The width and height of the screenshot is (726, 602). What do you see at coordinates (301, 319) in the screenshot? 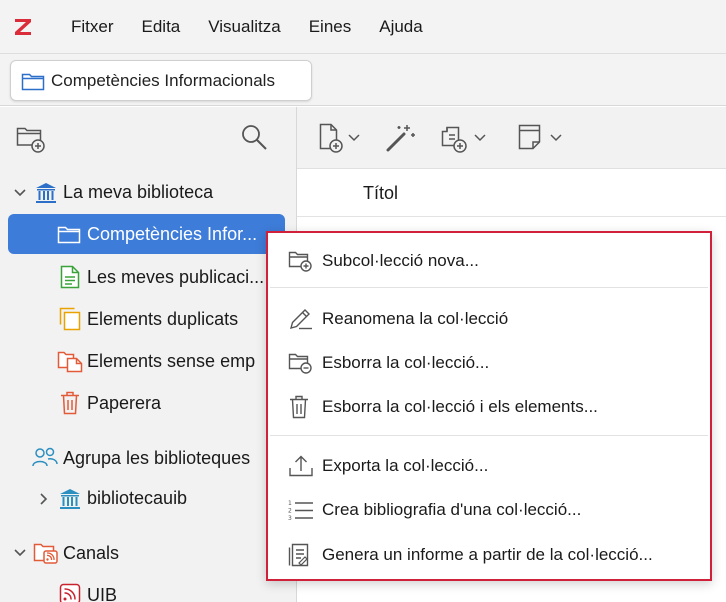
I see `pencil-icon` at bounding box center [301, 319].